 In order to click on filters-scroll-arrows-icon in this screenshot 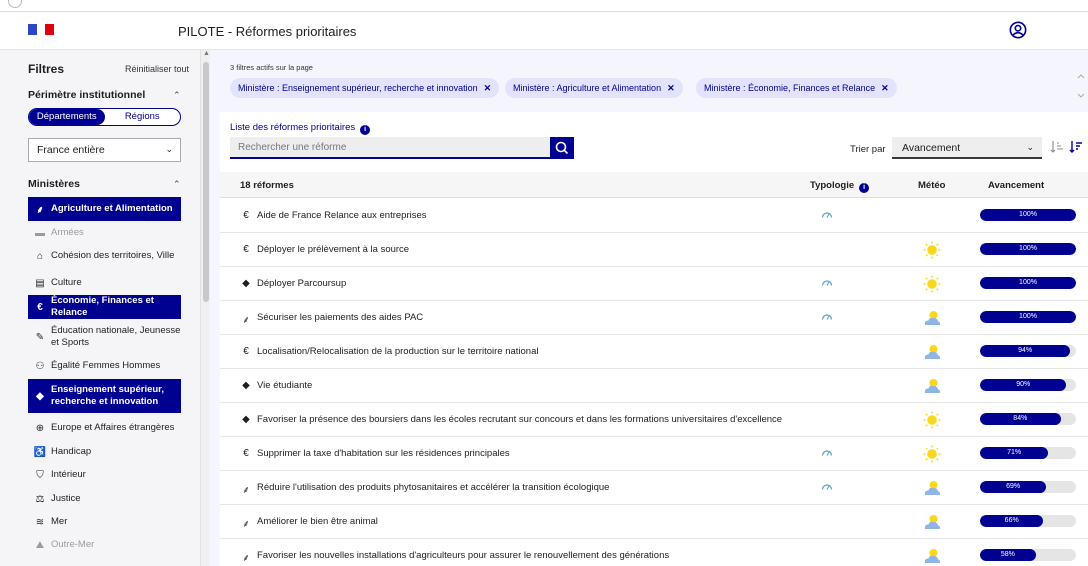, I will do `click(1081, 86)`.